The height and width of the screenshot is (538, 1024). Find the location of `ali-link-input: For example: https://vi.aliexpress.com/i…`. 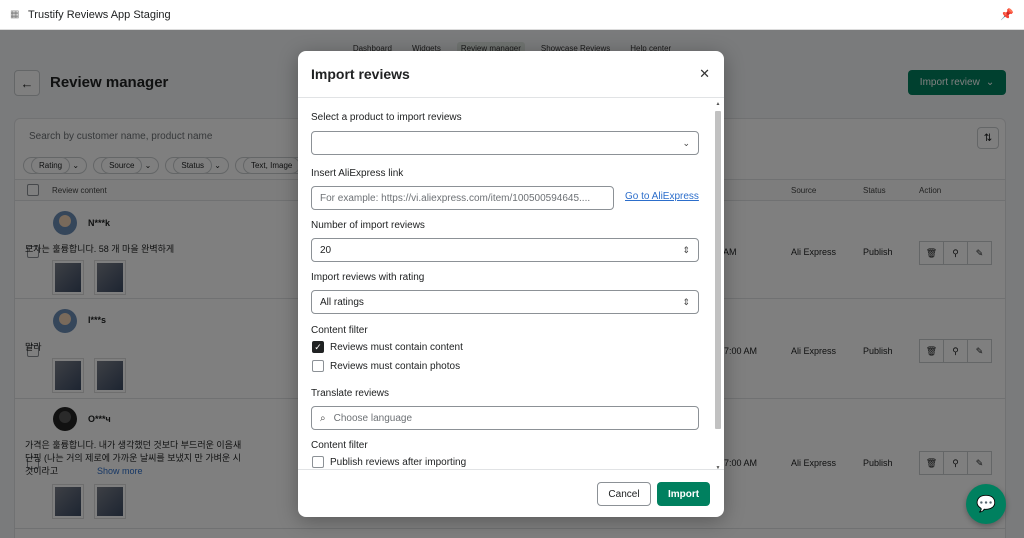

ali-link-input: For example: https://vi.aliexpress.com/i… is located at coordinates (462, 198).